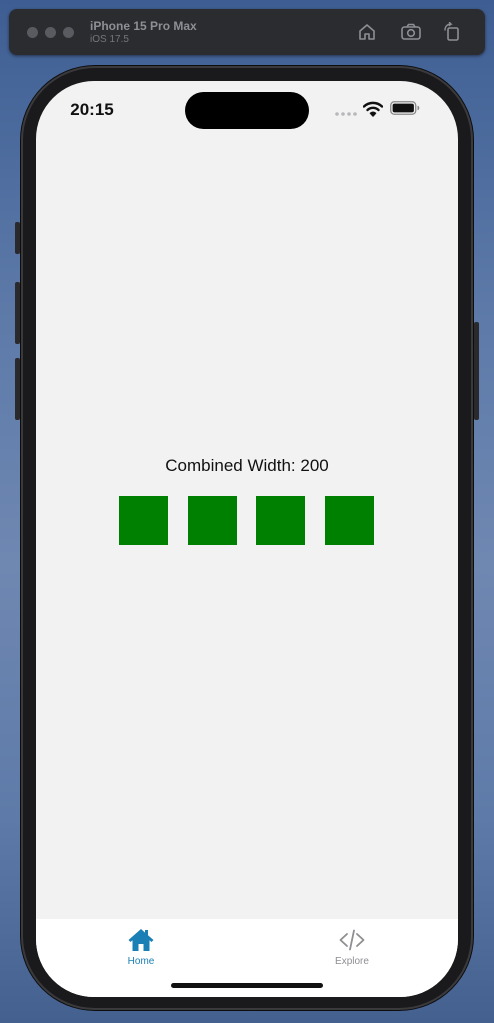 The height and width of the screenshot is (1023, 494). I want to click on dynamic-island, so click(247, 110).